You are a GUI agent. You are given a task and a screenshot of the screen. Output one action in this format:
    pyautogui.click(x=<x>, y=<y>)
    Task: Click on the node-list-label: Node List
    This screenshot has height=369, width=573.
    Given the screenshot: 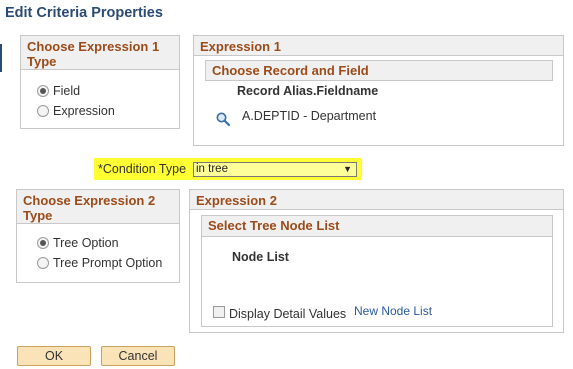 What is the action you would take?
    pyautogui.click(x=260, y=257)
    